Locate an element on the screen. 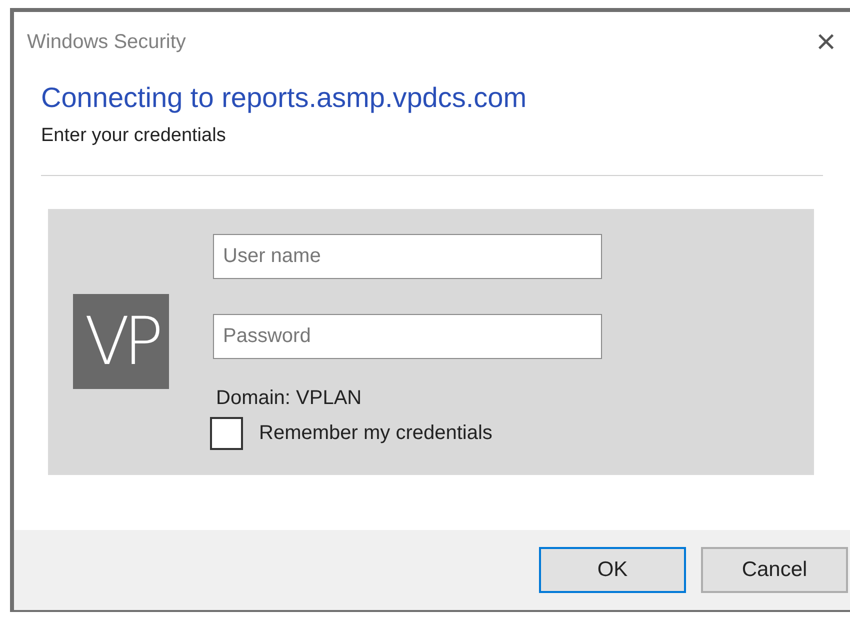 The height and width of the screenshot is (617, 850). remember-checkbox is located at coordinates (226, 433).